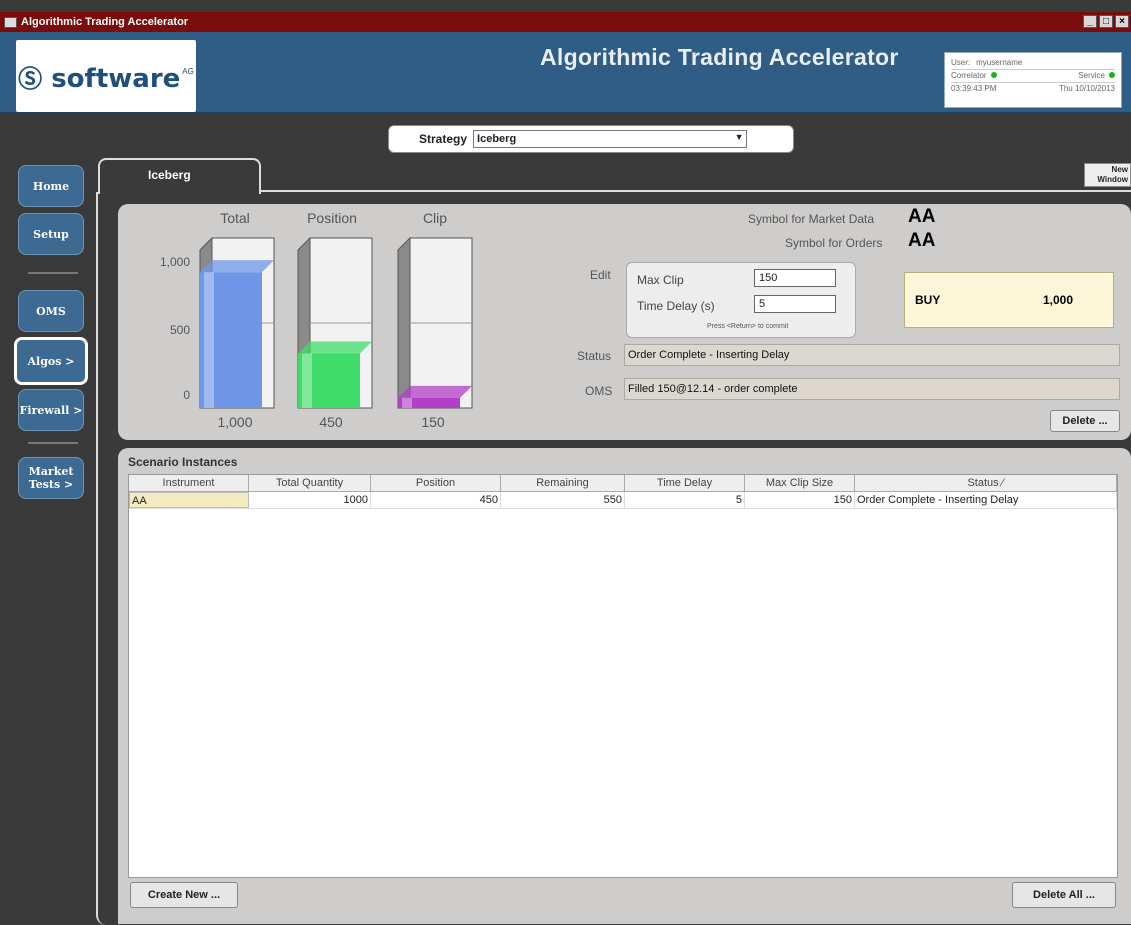 The height and width of the screenshot is (925, 1131). What do you see at coordinates (189, 500) in the screenshot?
I see `cell-instrument: AA` at bounding box center [189, 500].